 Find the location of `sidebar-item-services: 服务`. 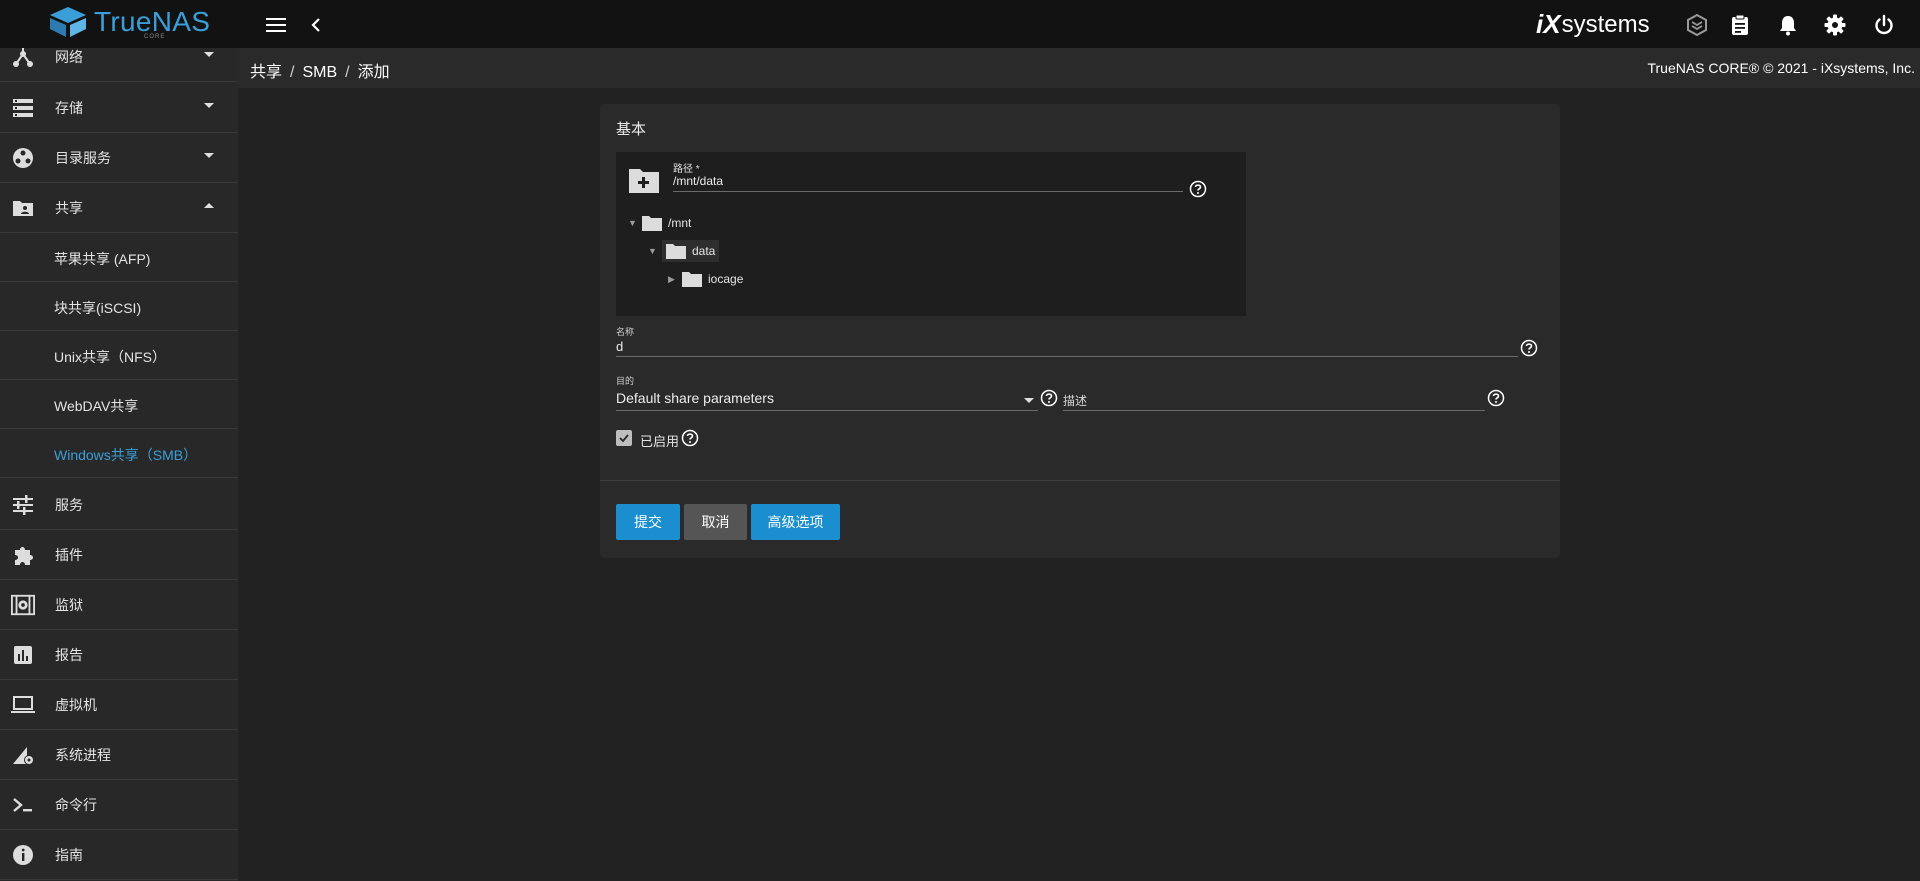

sidebar-item-services: 服务 is located at coordinates (119, 505).